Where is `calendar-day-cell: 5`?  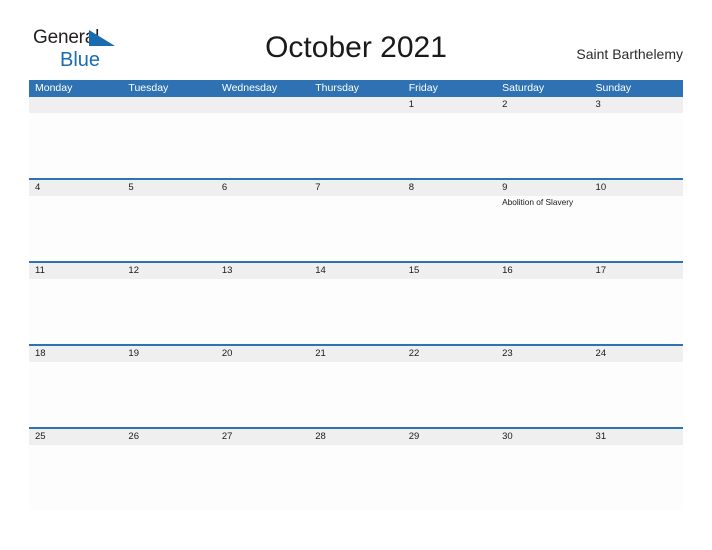
calendar-day-cell: 5 is located at coordinates (169, 220).